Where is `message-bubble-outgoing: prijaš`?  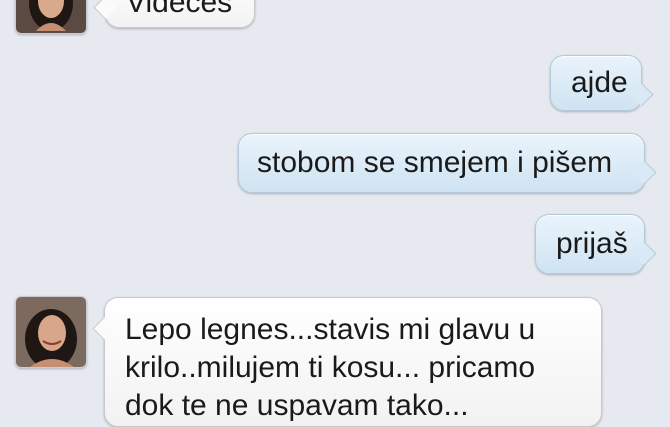 message-bubble-outgoing: prijaš is located at coordinates (596, 244).